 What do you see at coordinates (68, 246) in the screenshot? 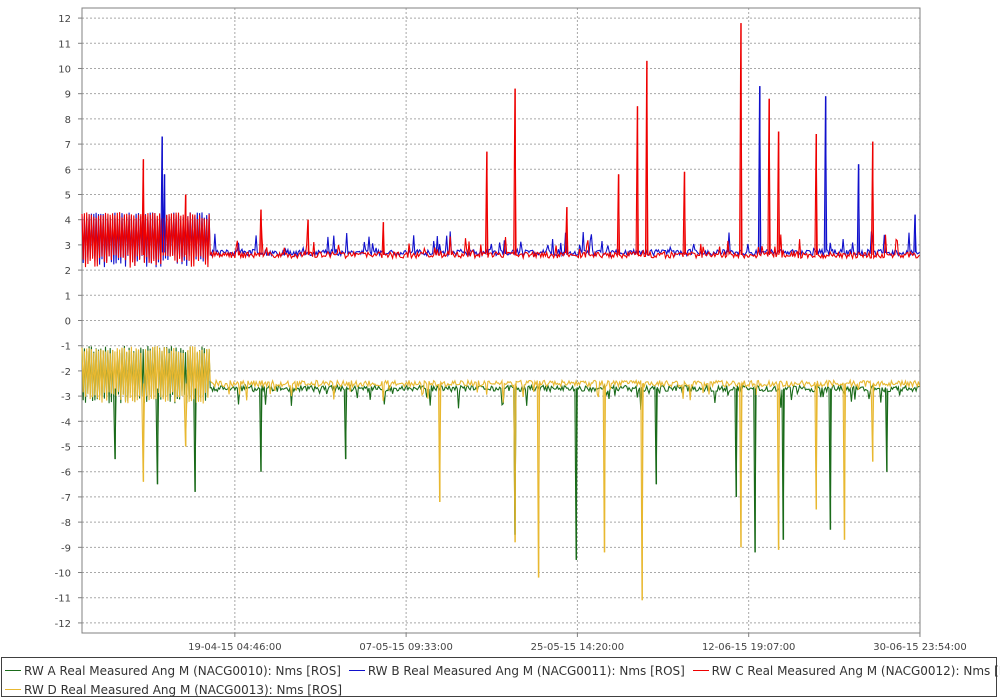
I see `y-tick-label: 3` at bounding box center [68, 246].